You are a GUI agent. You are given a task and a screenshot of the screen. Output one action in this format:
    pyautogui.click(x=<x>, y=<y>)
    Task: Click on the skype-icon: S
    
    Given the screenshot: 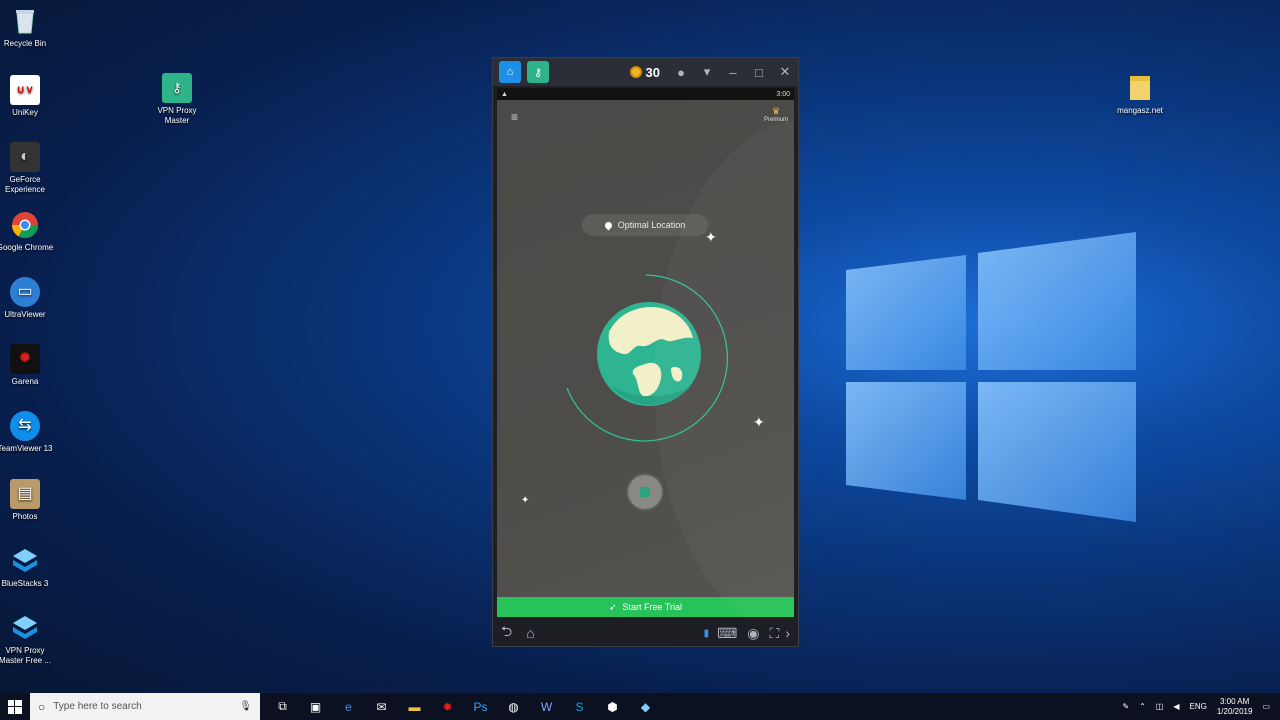 What is the action you would take?
    pyautogui.click(x=579, y=706)
    